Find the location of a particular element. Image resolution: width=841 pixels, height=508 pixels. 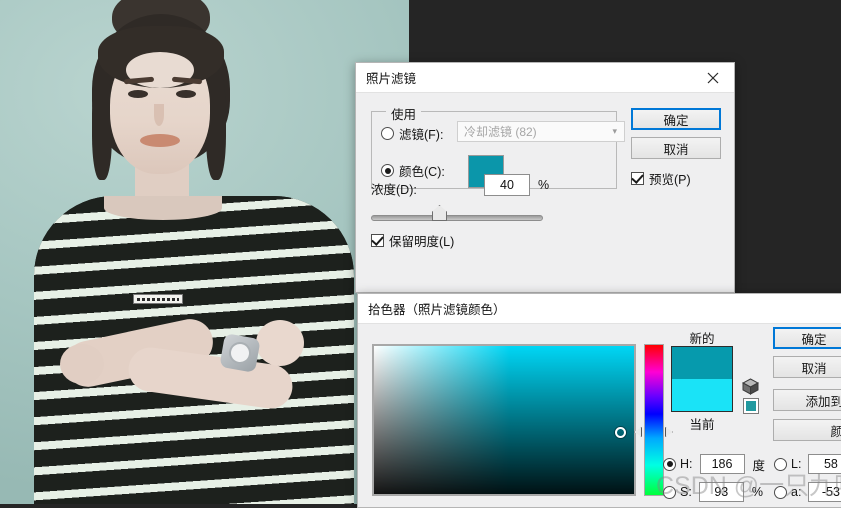

photo-hand-left is located at coordinates (82, 364).